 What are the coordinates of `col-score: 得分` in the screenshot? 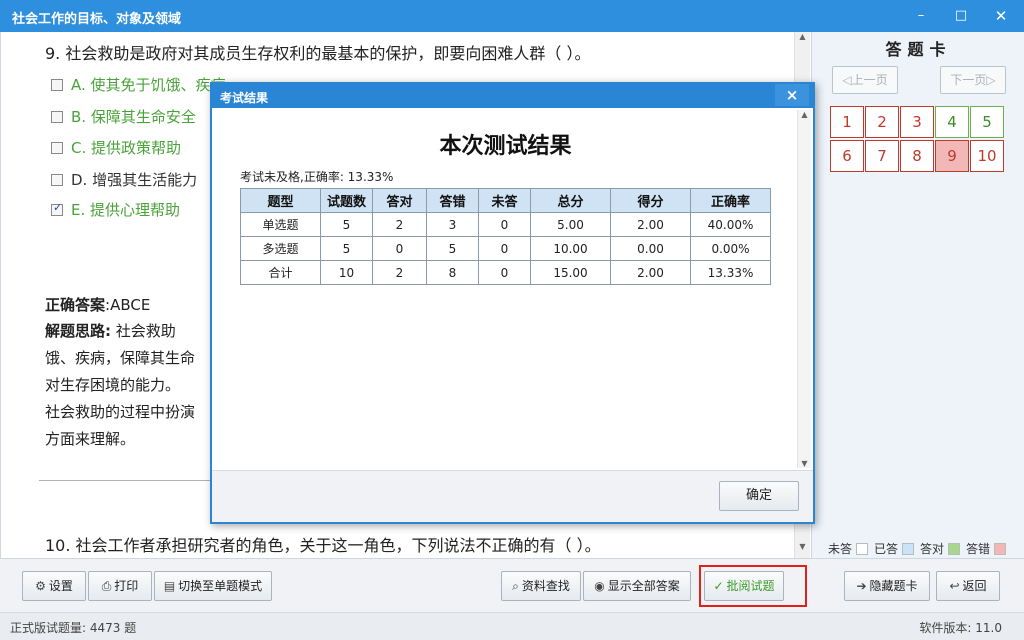 It's located at (650, 200).